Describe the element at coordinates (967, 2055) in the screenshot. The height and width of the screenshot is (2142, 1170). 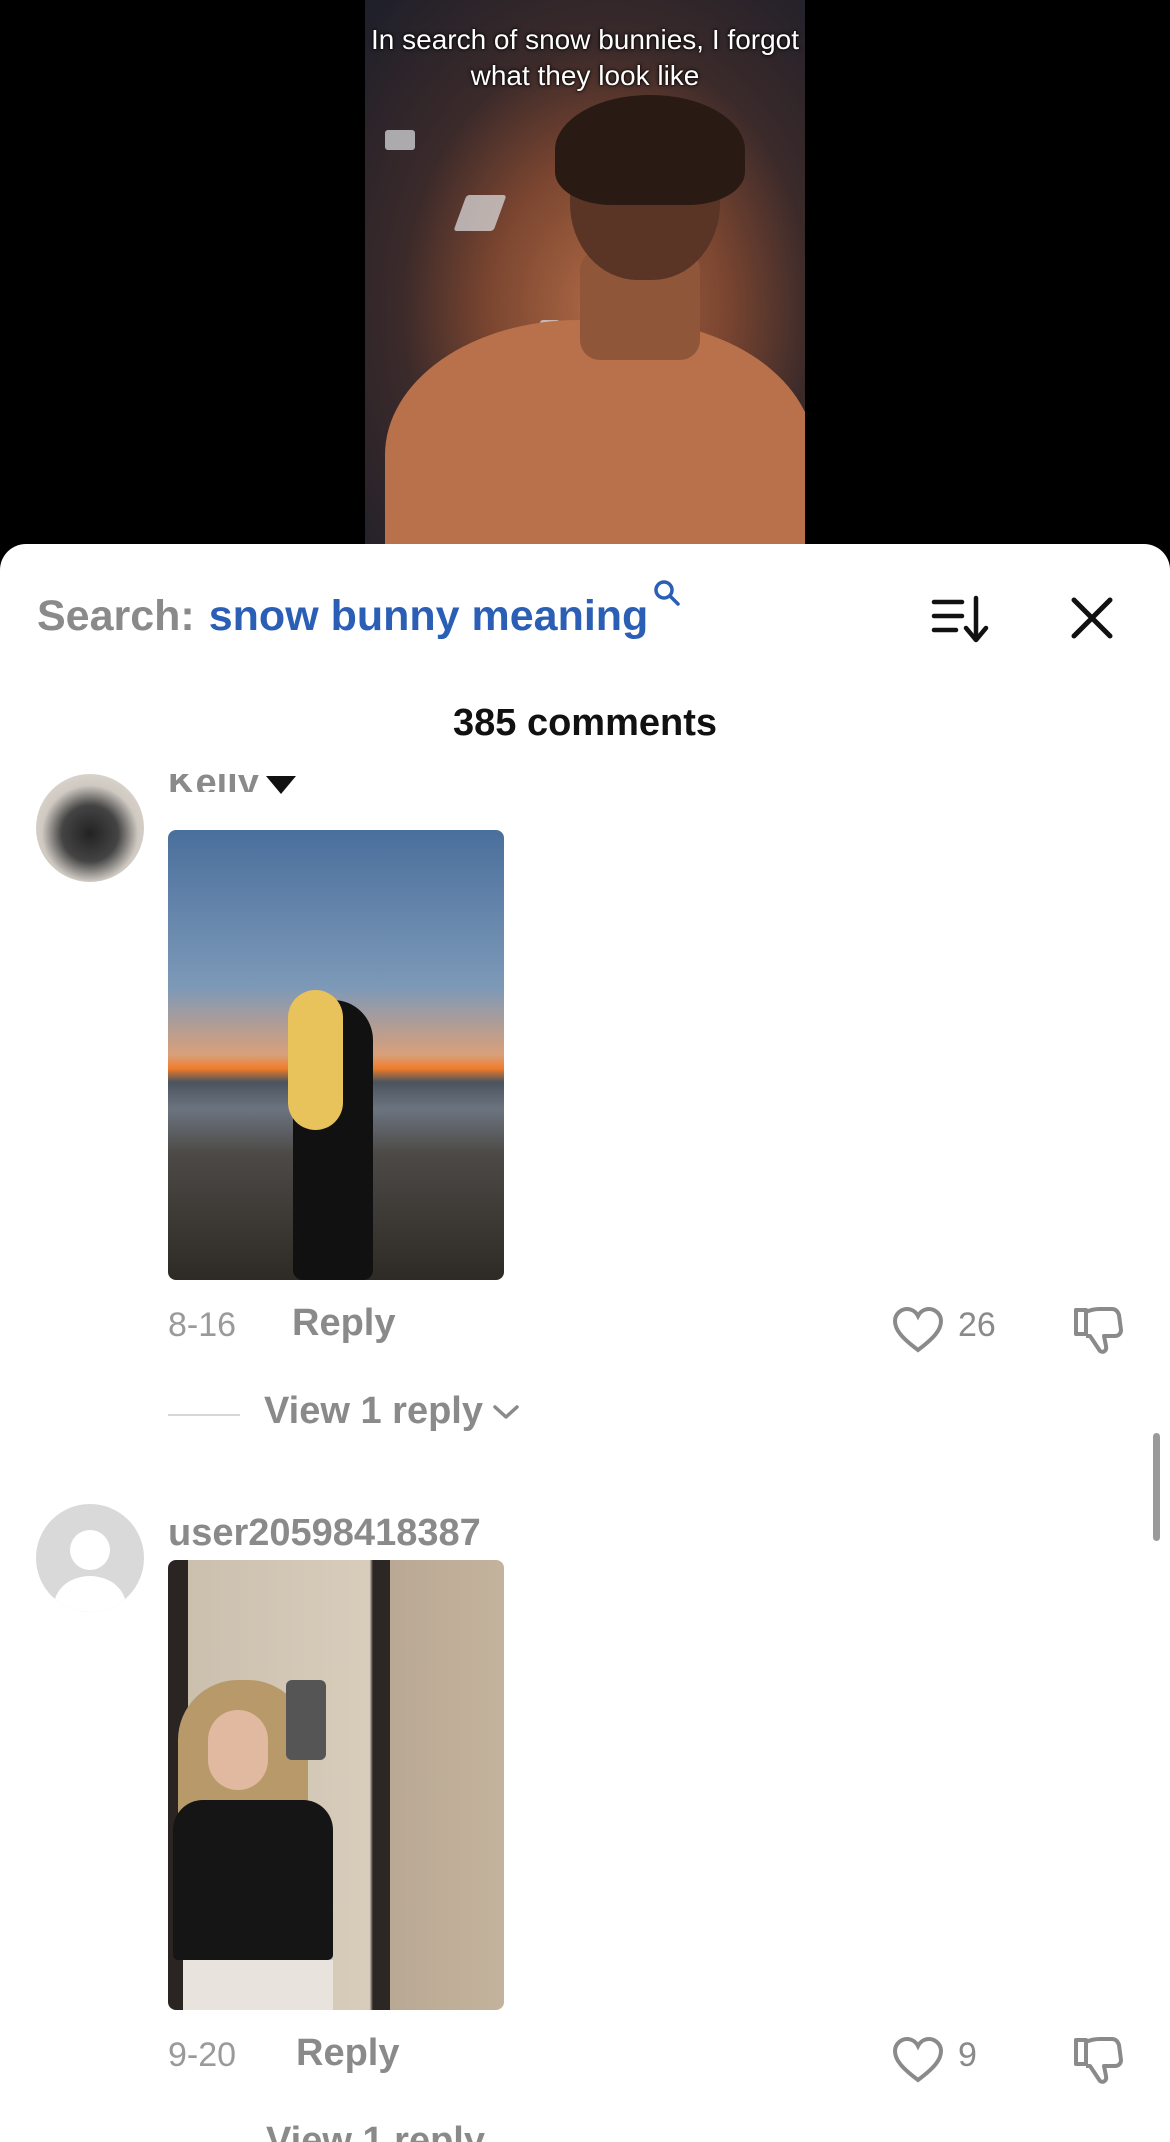
I see `like-count: 9` at that location.